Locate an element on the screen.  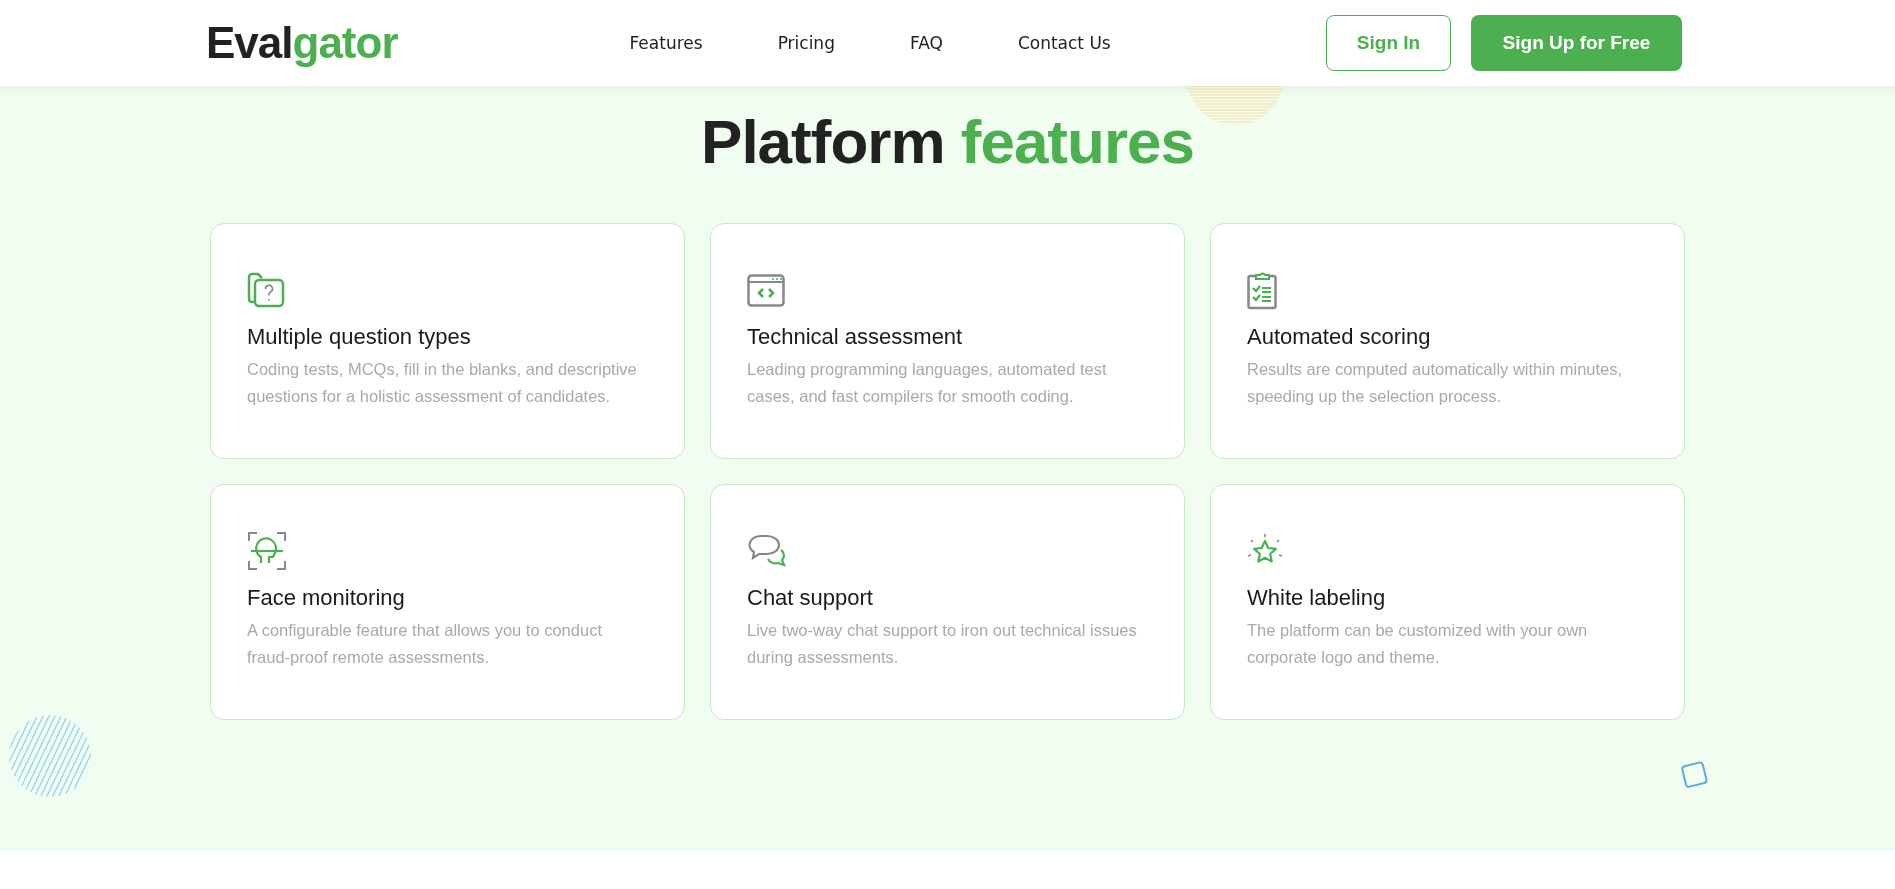
feature-description: Results are computed automatically within minutes, speeding up the selection process. is located at coordinates (1435, 383).